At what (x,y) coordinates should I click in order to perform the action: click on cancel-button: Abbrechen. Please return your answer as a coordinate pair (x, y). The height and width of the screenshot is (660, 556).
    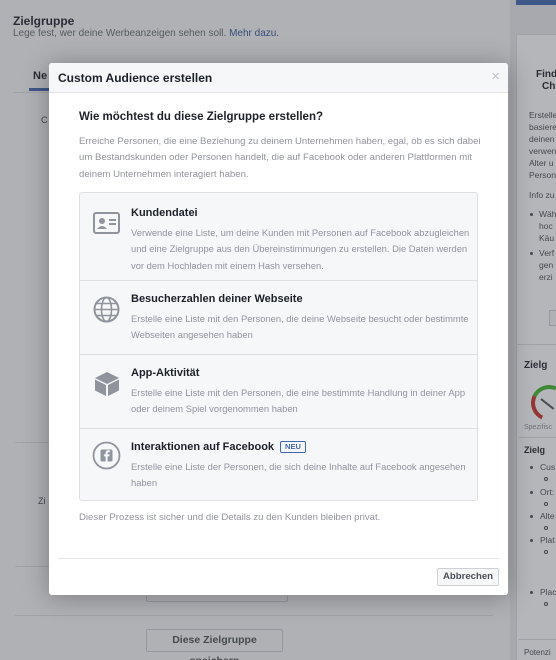
    Looking at the image, I should click on (468, 577).